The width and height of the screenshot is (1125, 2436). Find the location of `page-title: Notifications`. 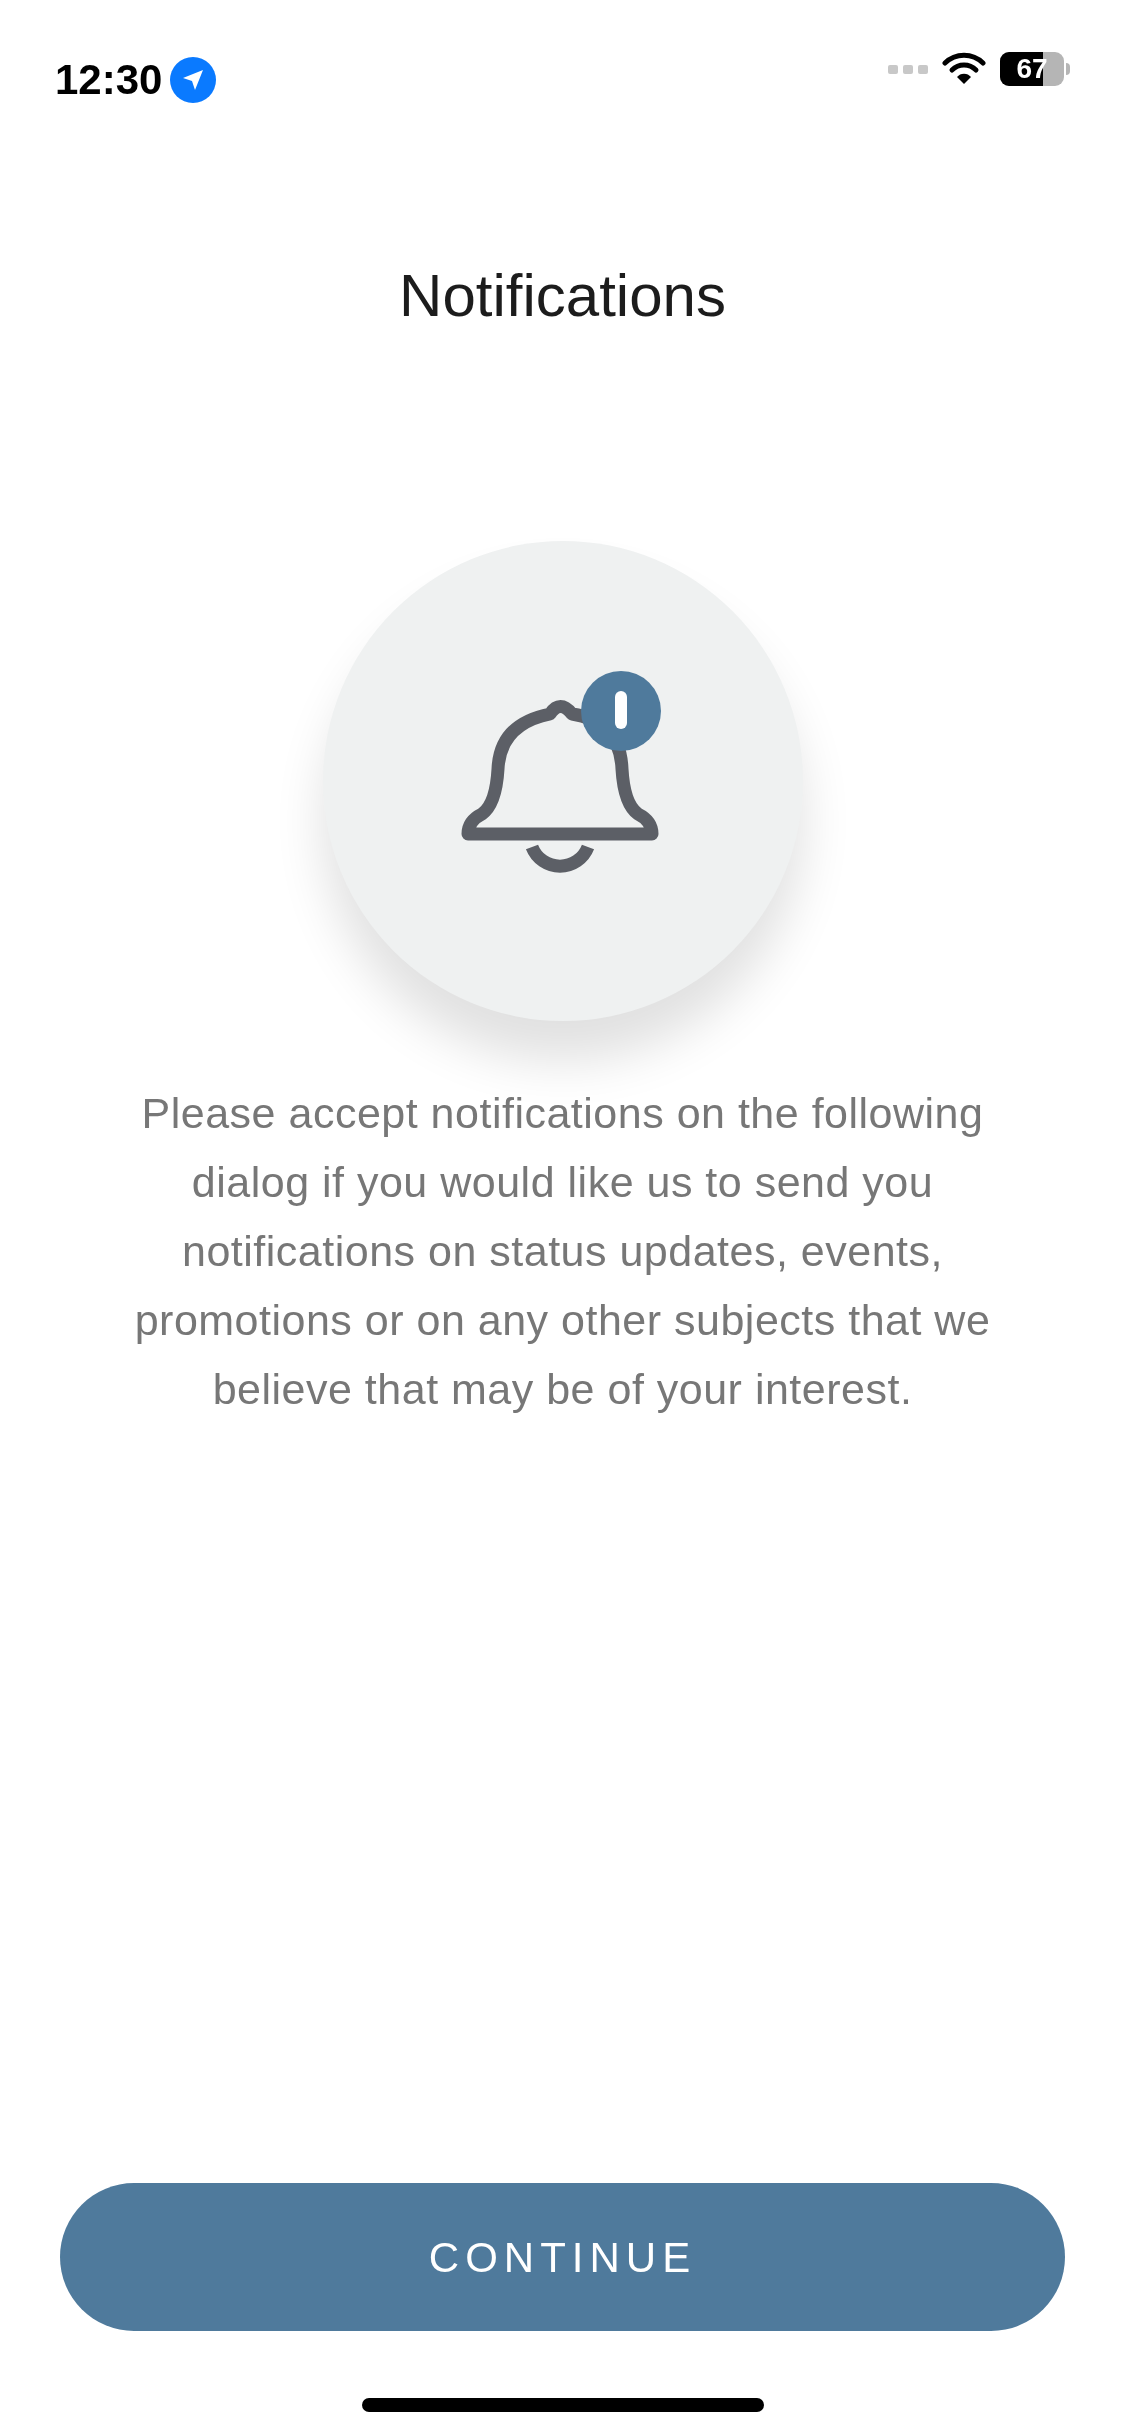

page-title: Notifications is located at coordinates (562, 296).